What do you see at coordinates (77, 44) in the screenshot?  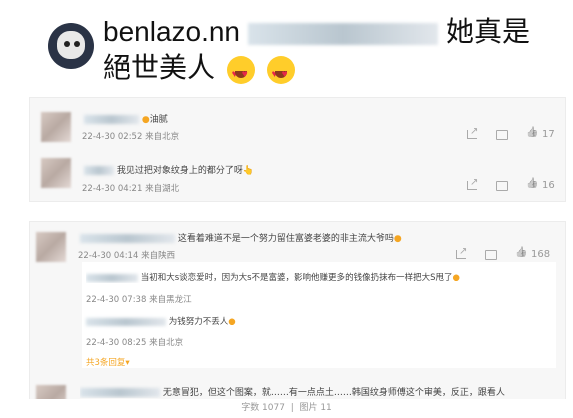 I see `avatar-eye-right` at bounding box center [77, 44].